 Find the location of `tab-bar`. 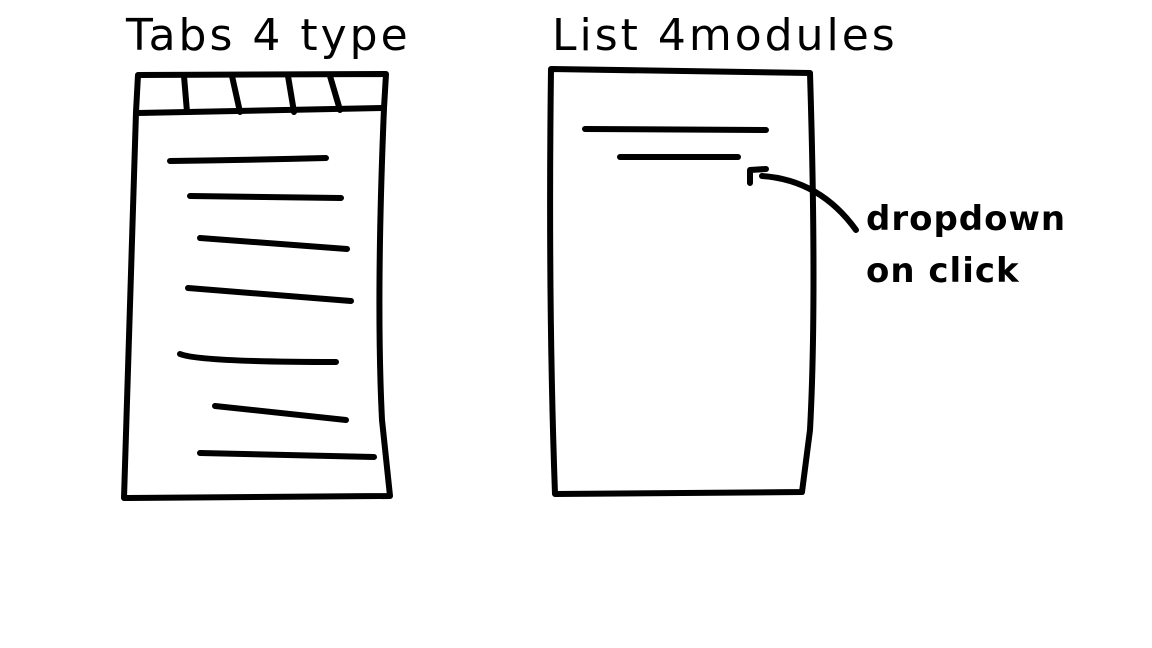

tab-bar is located at coordinates (261, 94).